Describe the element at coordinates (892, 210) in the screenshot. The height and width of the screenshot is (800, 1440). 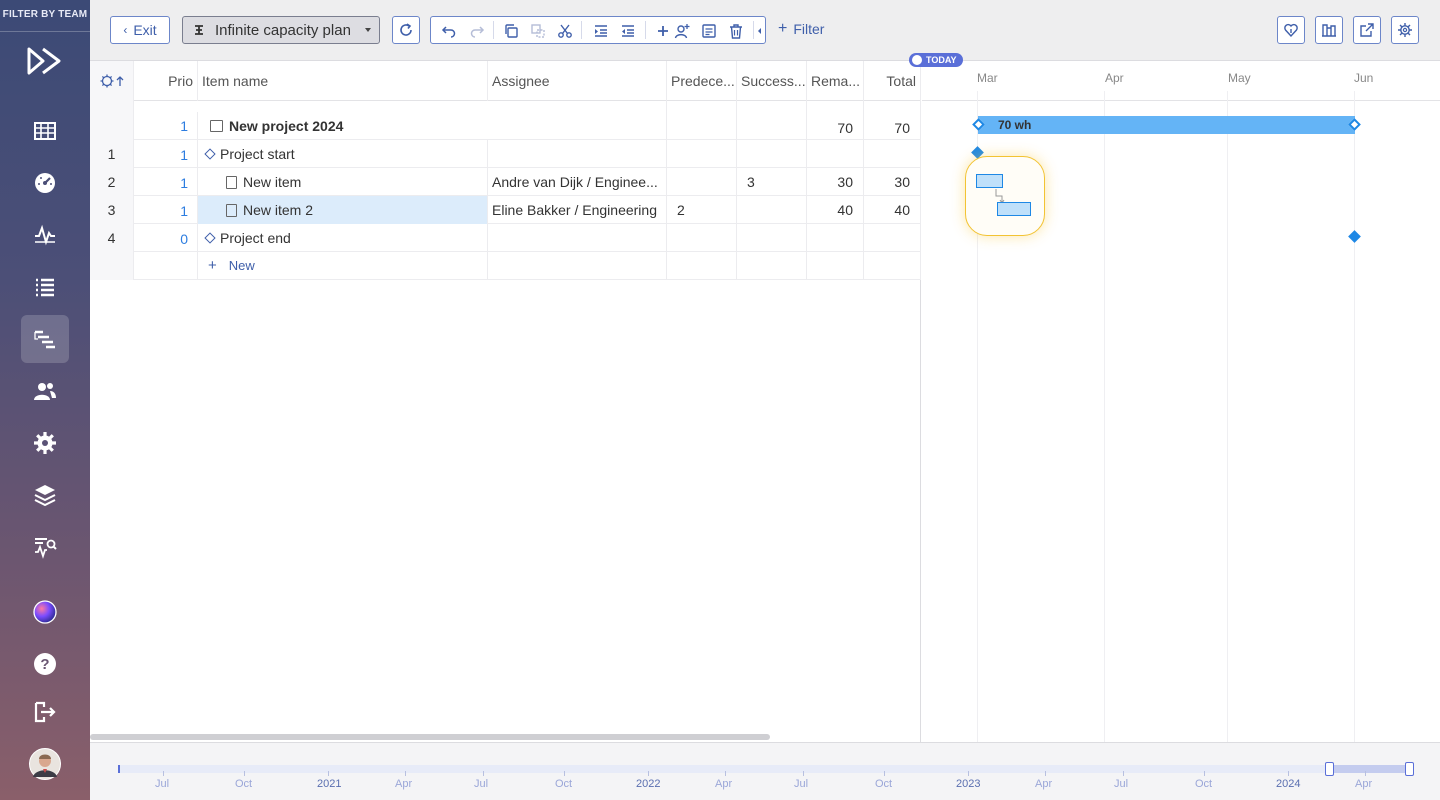
I see `row-total: 40` at that location.